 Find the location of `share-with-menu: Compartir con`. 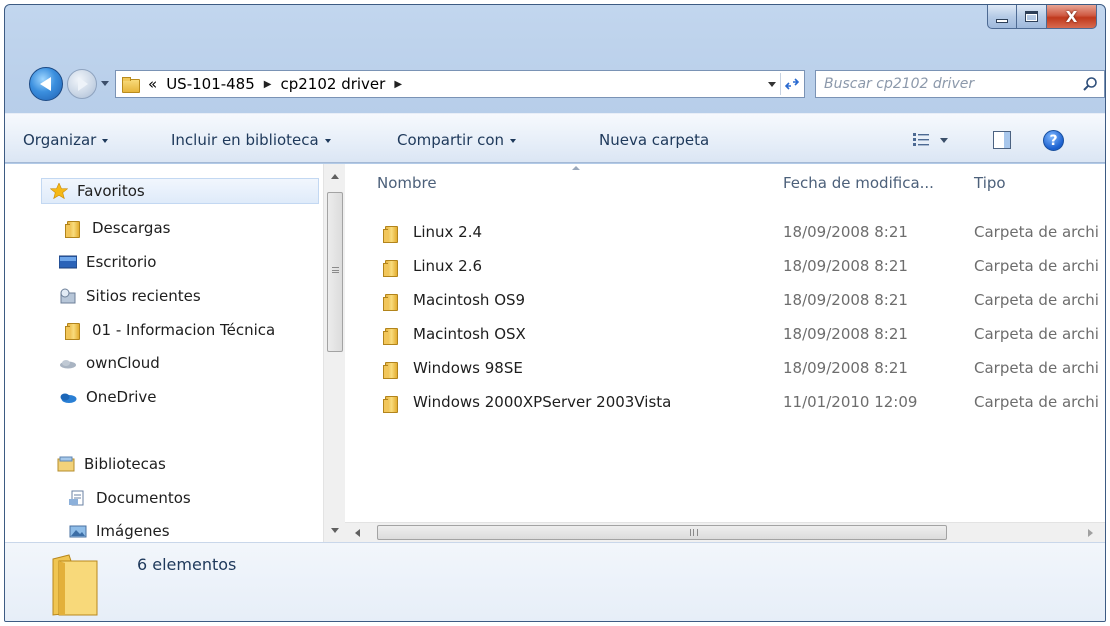

share-with-menu: Compartir con is located at coordinates (457, 140).